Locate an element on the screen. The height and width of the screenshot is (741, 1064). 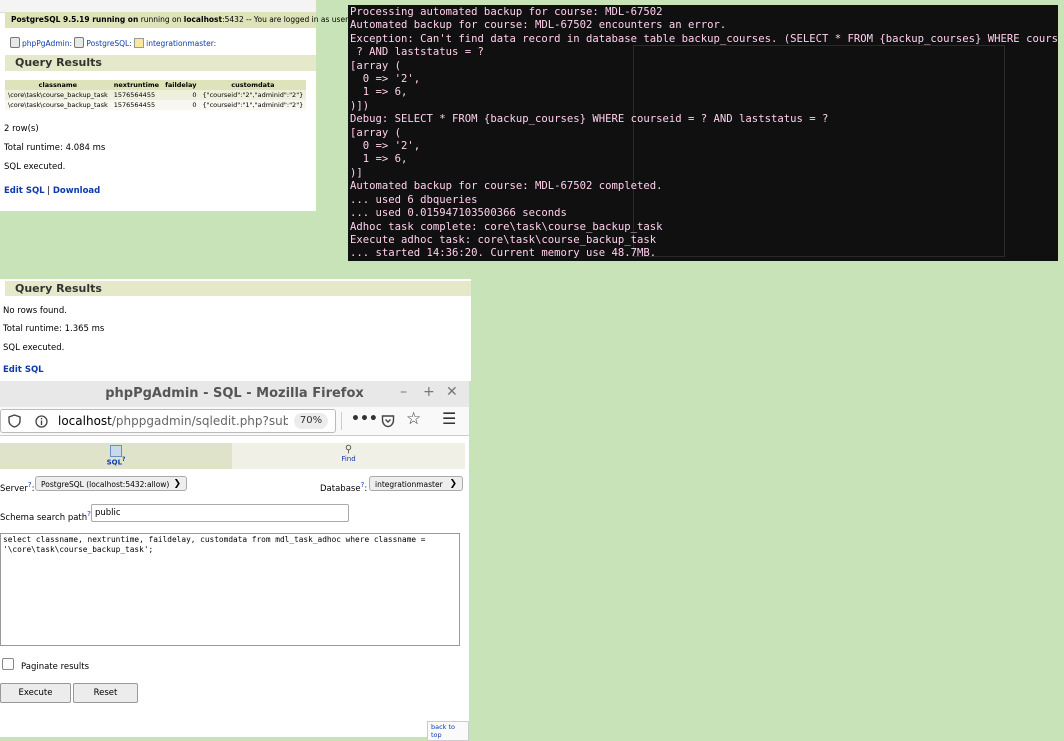
total-runtime: Total runtime: 1.365 ms is located at coordinates (54, 329).